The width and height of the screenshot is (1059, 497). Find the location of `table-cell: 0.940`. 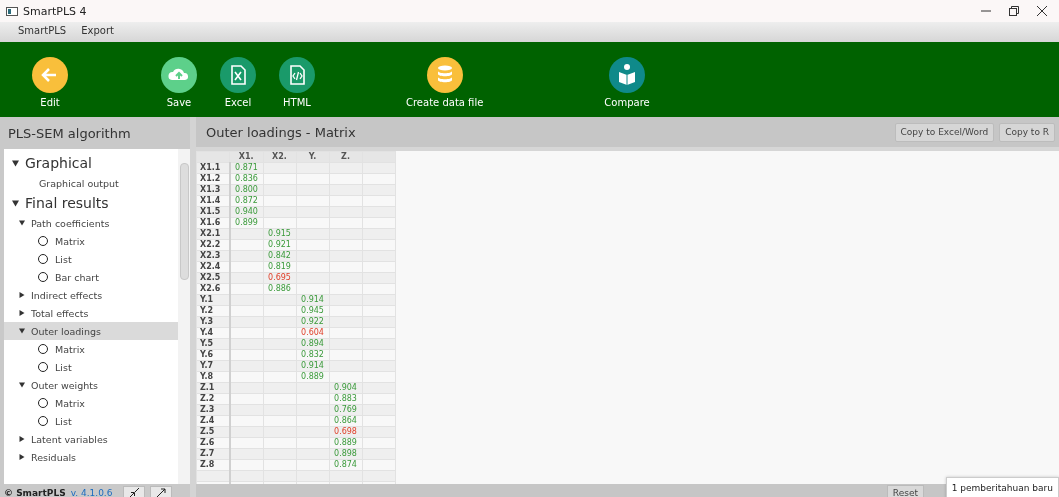

table-cell: 0.940 is located at coordinates (246, 212).